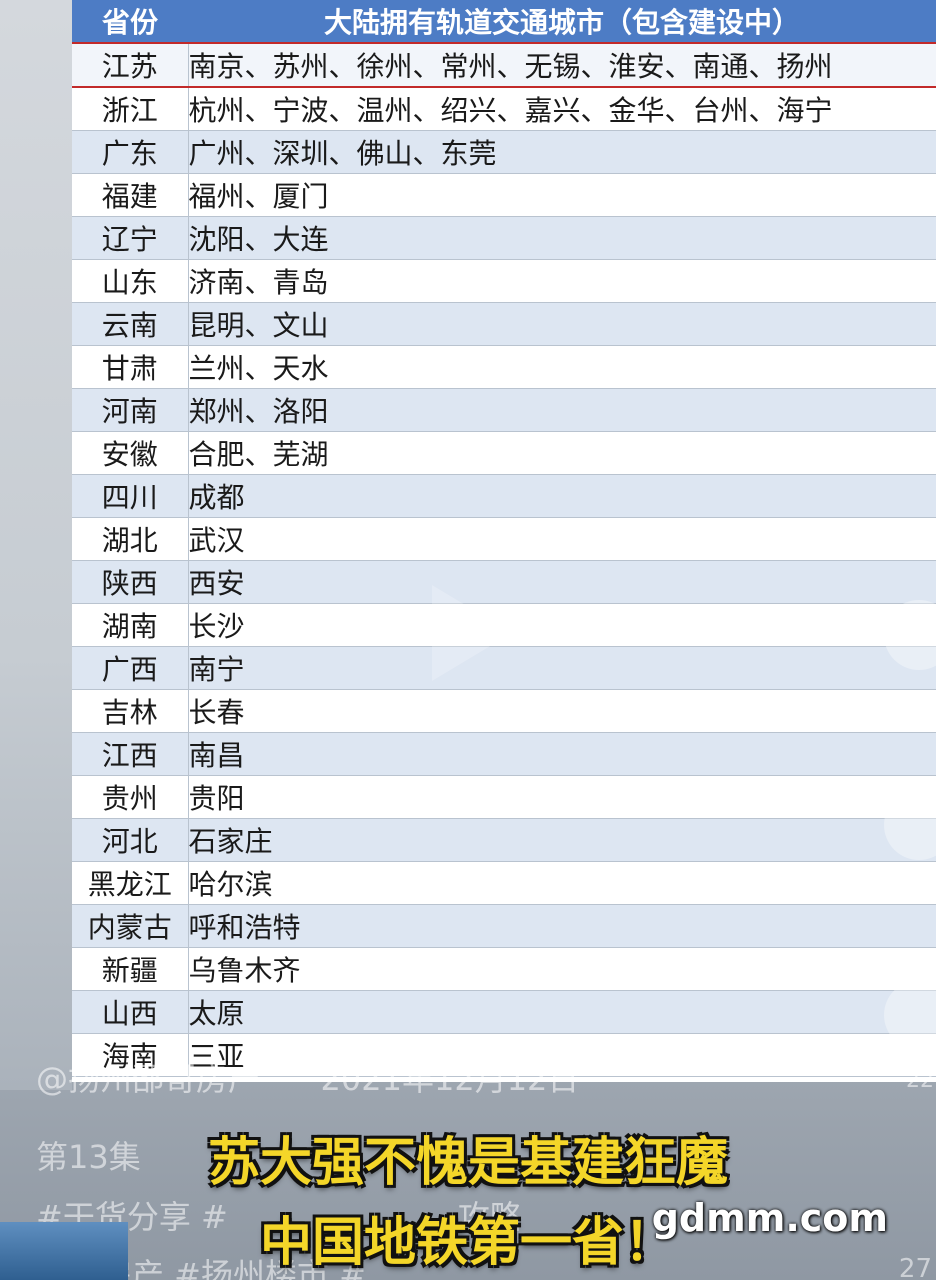 This screenshot has height=1280, width=936. Describe the element at coordinates (130, 152) in the screenshot. I see `province-cell: 广东` at that location.